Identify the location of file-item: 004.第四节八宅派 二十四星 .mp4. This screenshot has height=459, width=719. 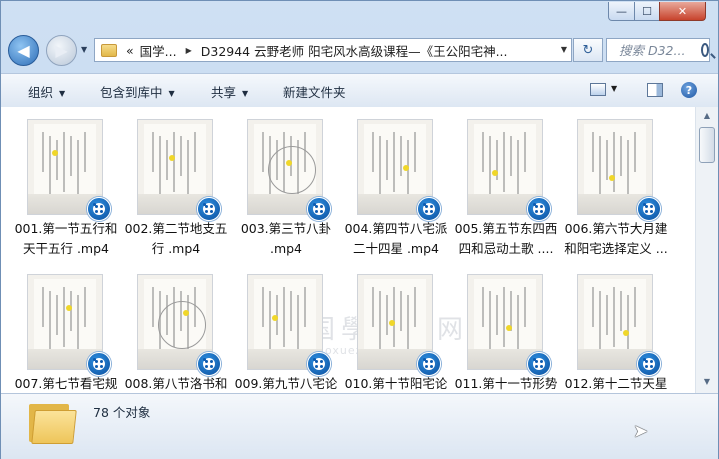
(396, 184).